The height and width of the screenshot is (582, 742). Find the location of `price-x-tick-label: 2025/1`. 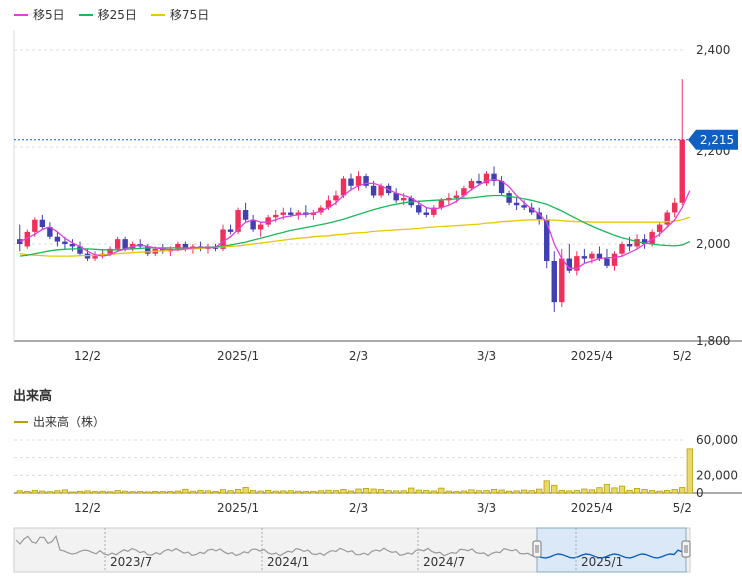

price-x-tick-label: 2025/1 is located at coordinates (238, 356).